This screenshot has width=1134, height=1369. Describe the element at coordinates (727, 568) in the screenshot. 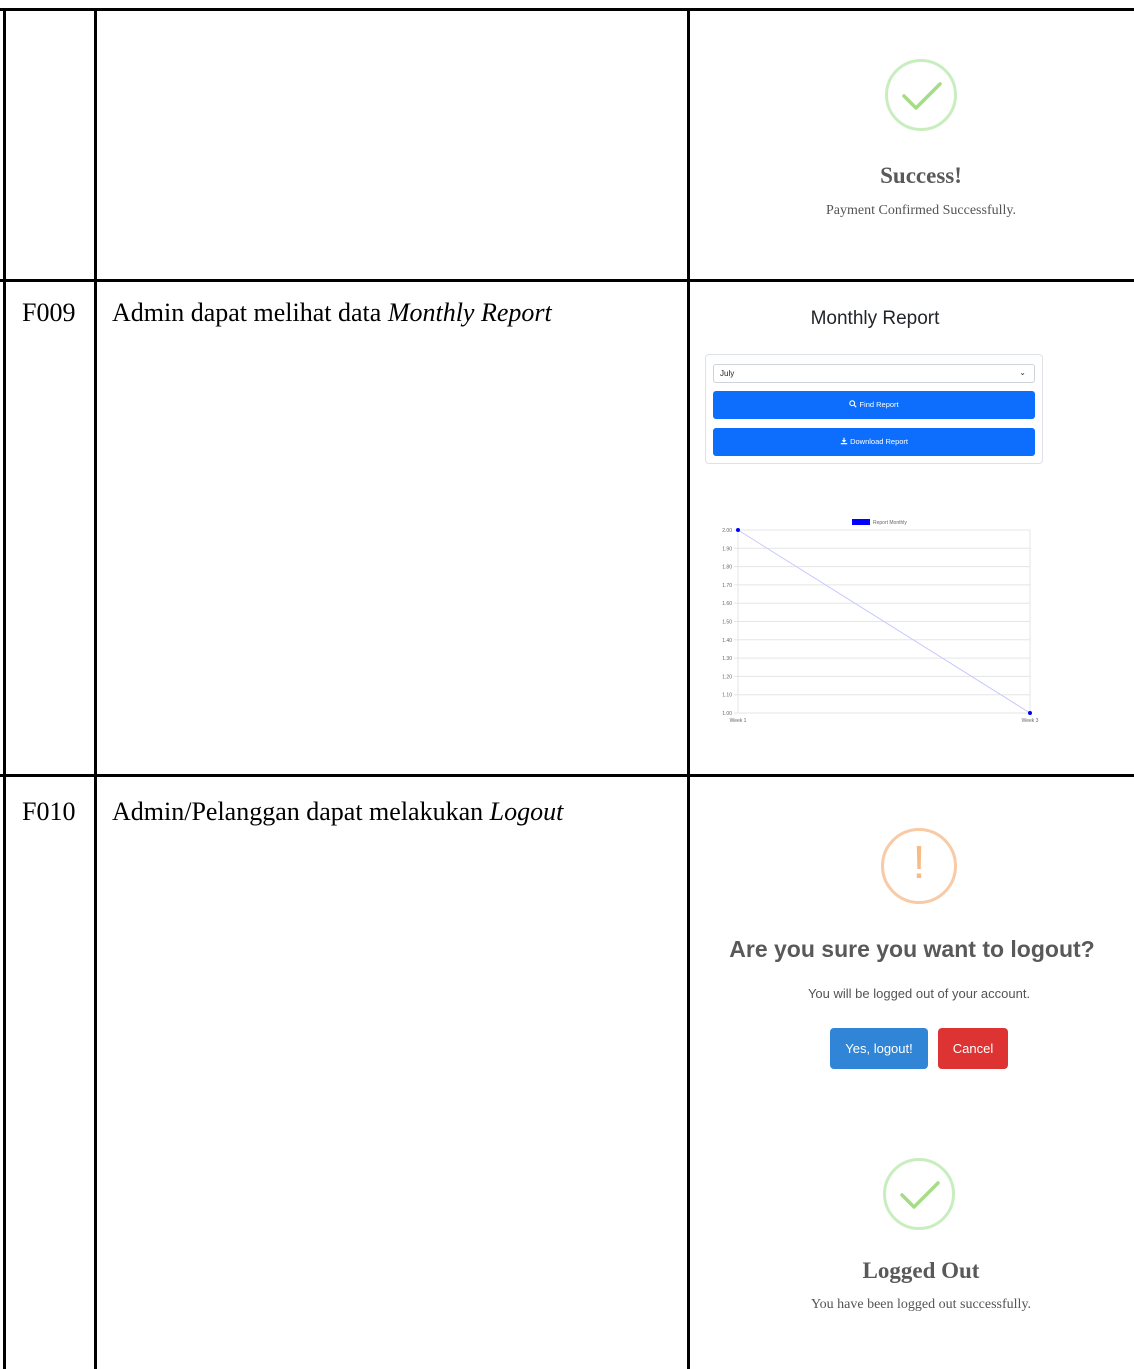

I see `y-tick-label: 1.80` at that location.